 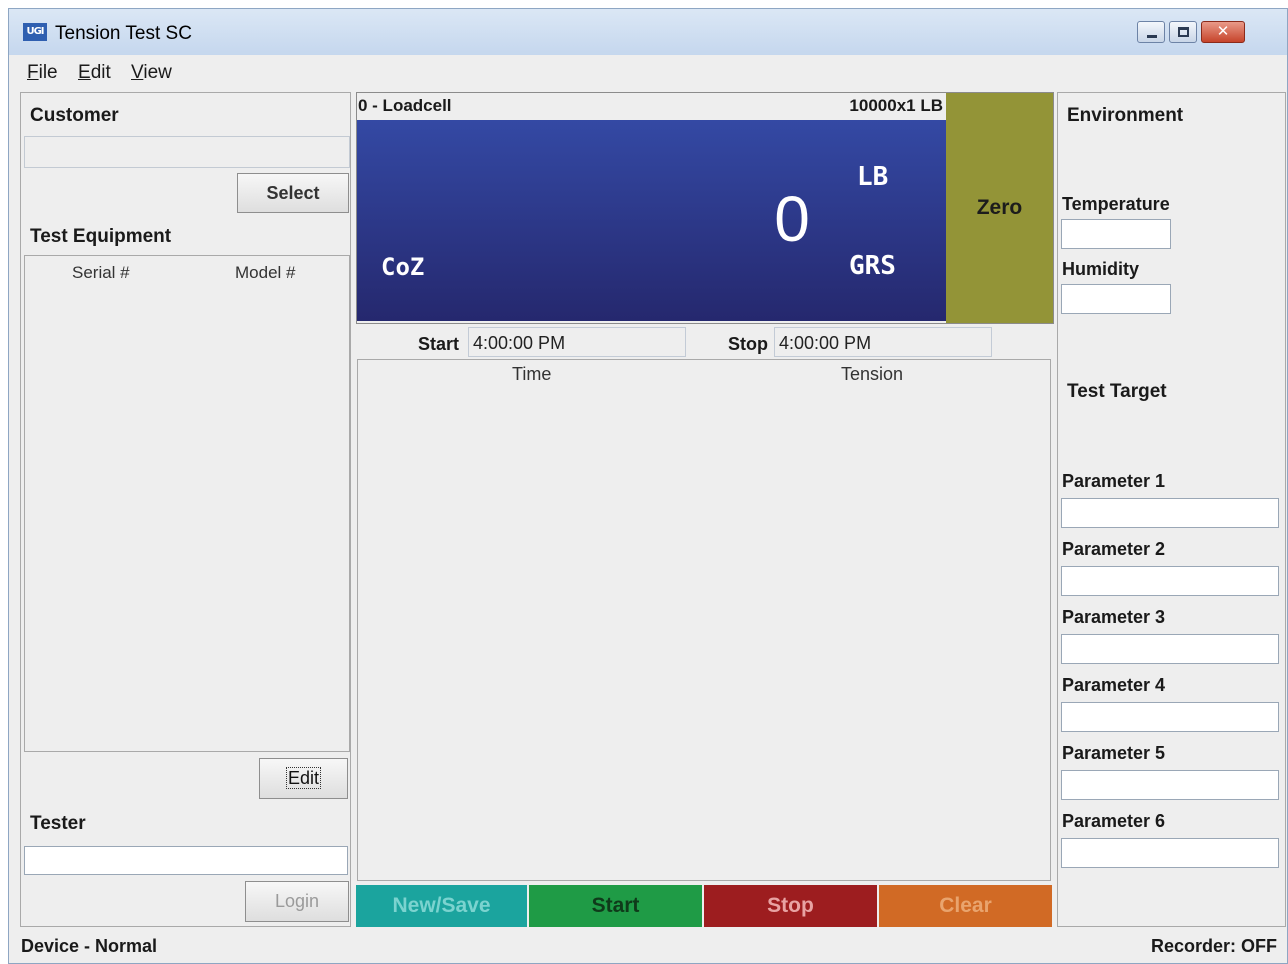 I want to click on clear-button: Clear, so click(x=965, y=906).